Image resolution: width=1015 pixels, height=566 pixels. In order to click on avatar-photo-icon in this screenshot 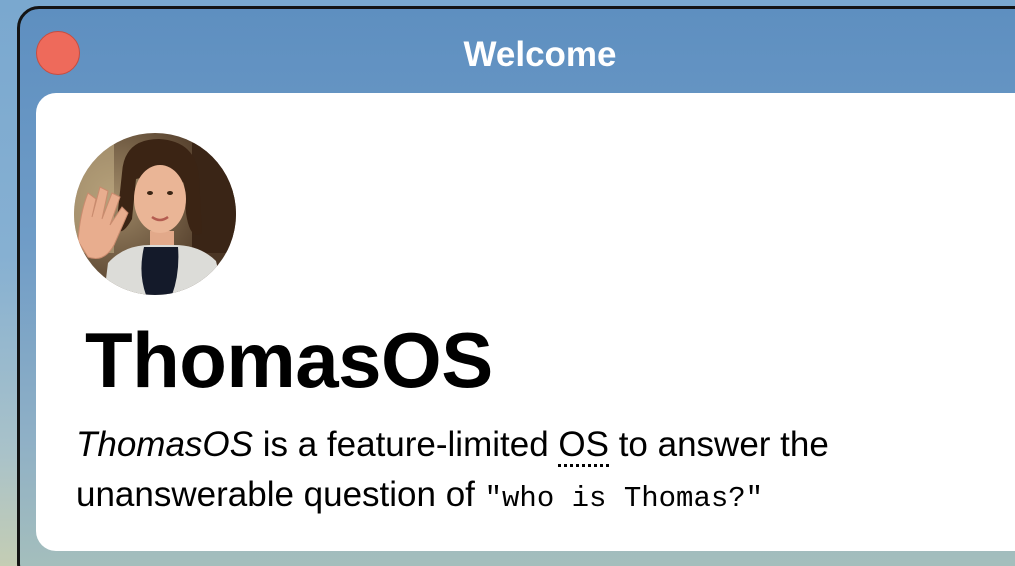, I will do `click(155, 214)`.